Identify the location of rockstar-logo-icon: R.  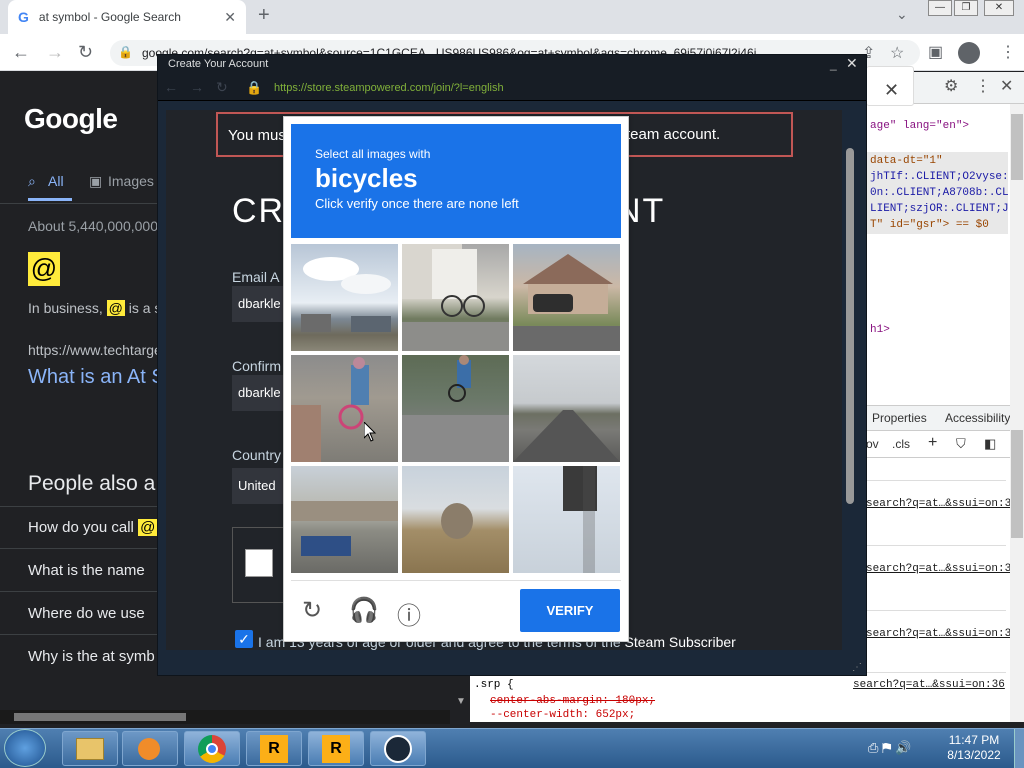
(274, 749).